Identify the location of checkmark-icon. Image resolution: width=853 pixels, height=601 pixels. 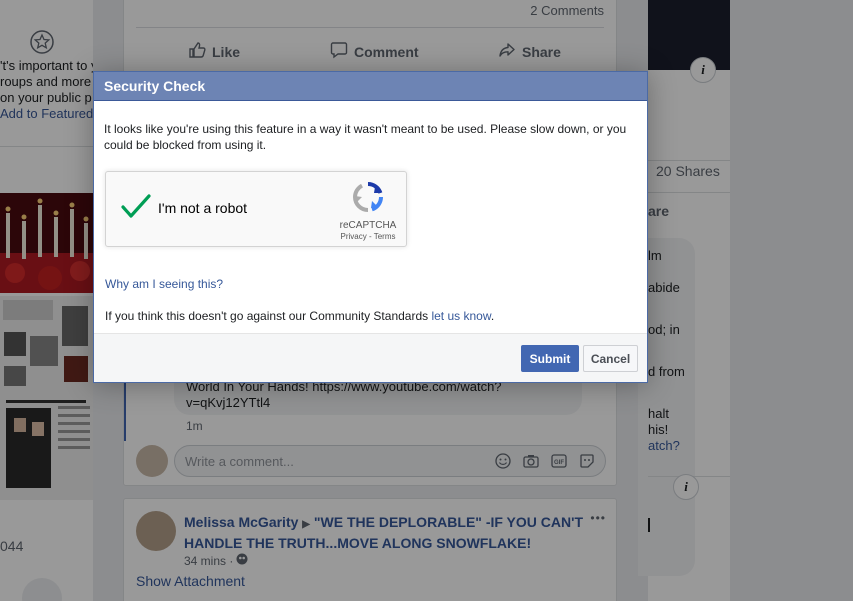
(136, 209).